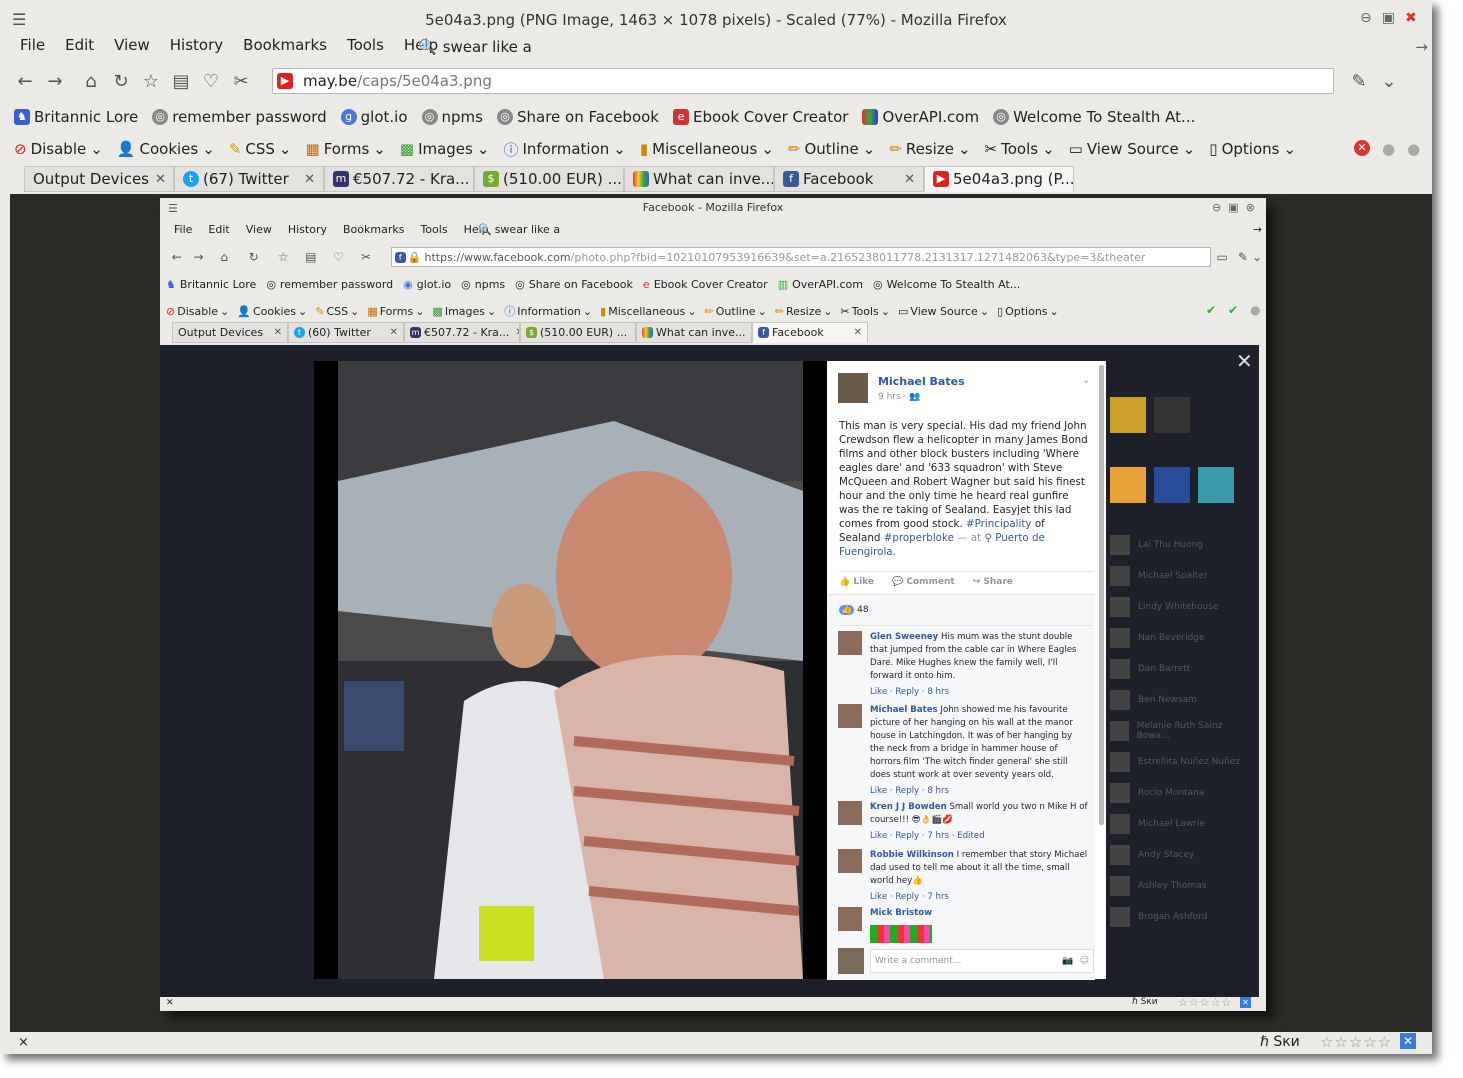 This screenshot has width=1463, height=1078. Describe the element at coordinates (1362, 148) in the screenshot. I see `error-icon: ✕` at that location.